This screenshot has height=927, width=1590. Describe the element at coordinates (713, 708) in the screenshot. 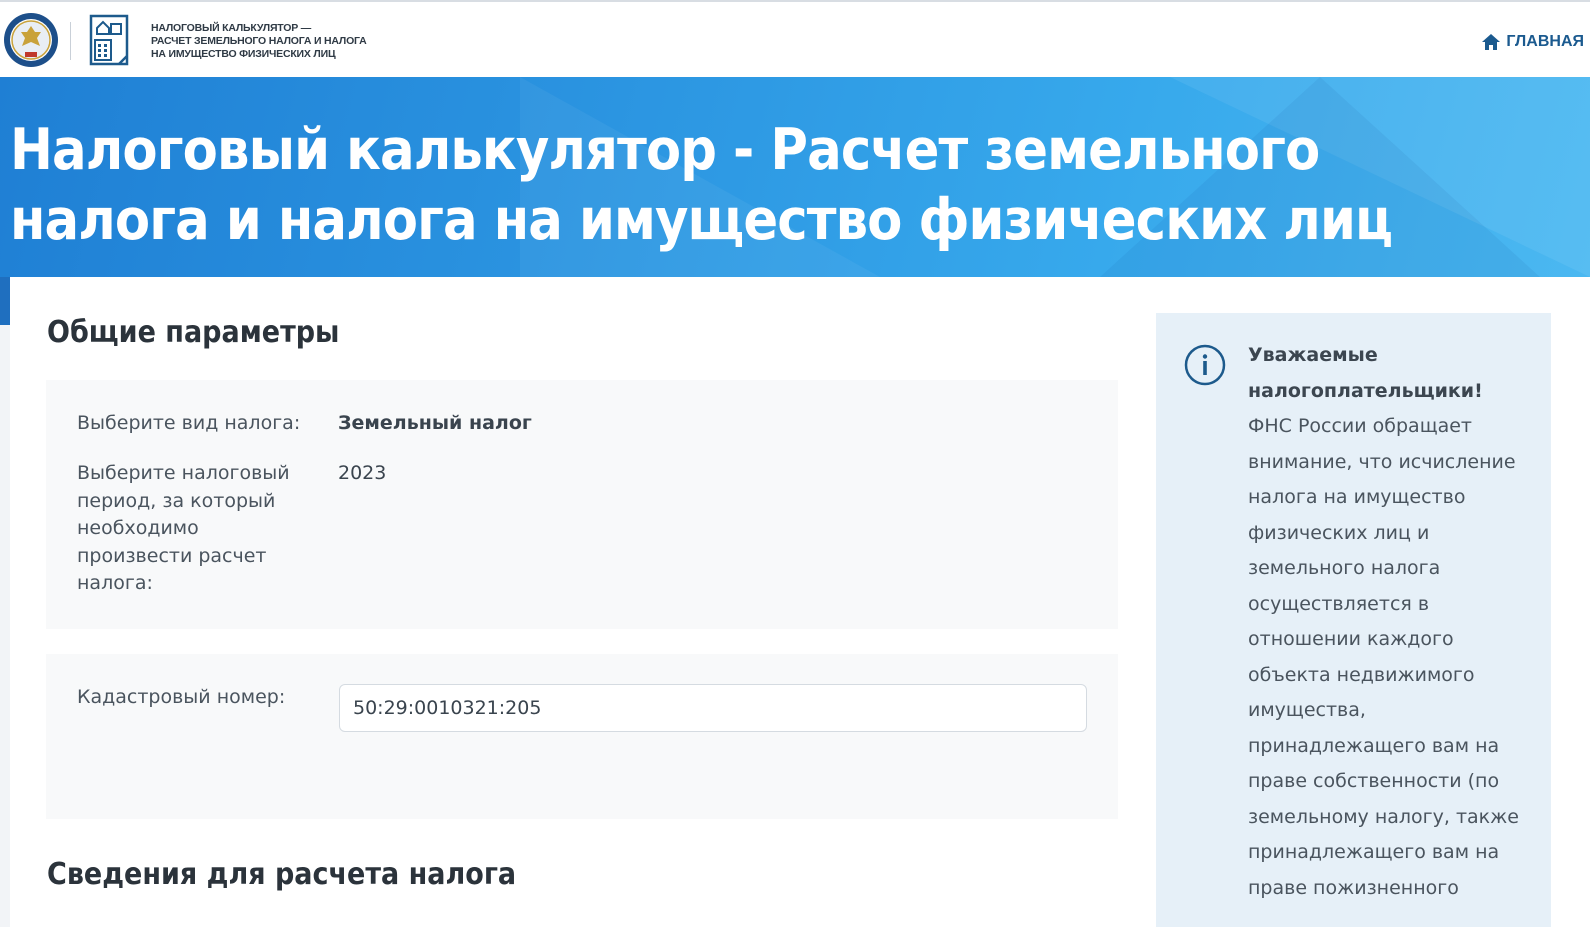

I see `cadastral-number-input` at that location.